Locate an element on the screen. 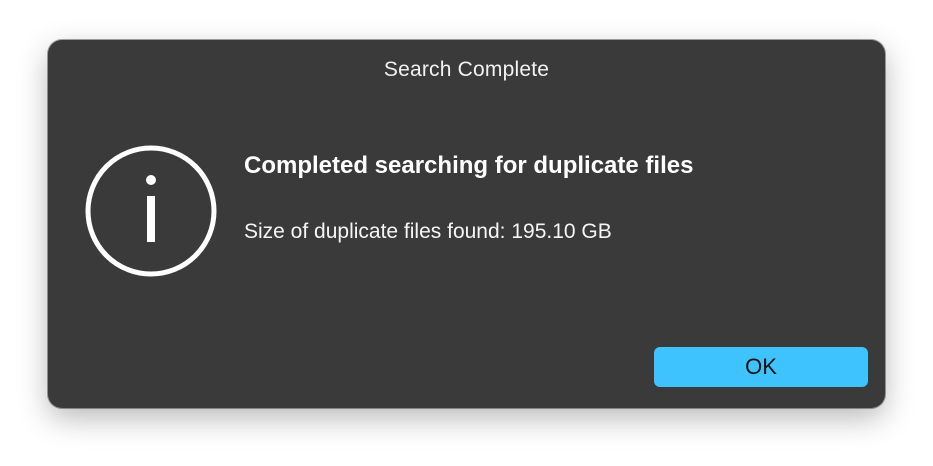 The width and height of the screenshot is (933, 466). dialog-message: Size of duplicate files found: 195.10 GB is located at coordinates (428, 231).